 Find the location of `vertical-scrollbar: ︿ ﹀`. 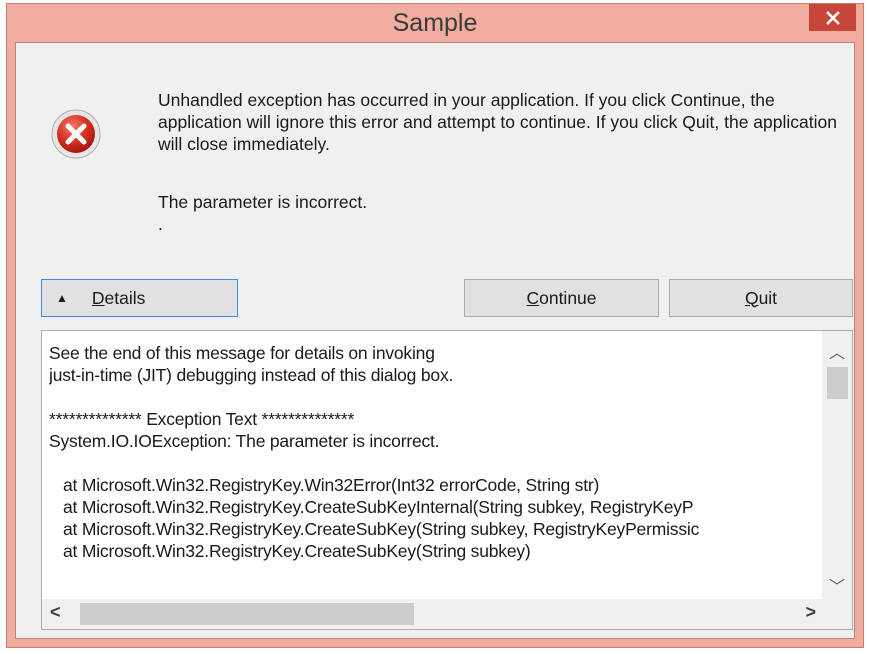

vertical-scrollbar: ︿ ﹀ is located at coordinates (837, 466).